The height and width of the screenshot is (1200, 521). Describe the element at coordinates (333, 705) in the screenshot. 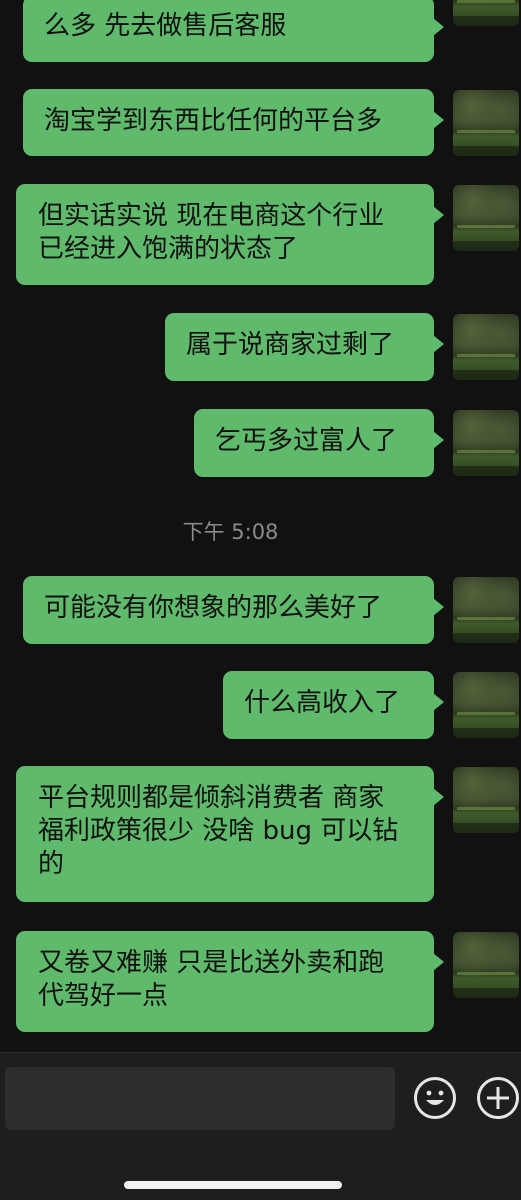

I see `message-bubble: 什么高收入了` at that location.